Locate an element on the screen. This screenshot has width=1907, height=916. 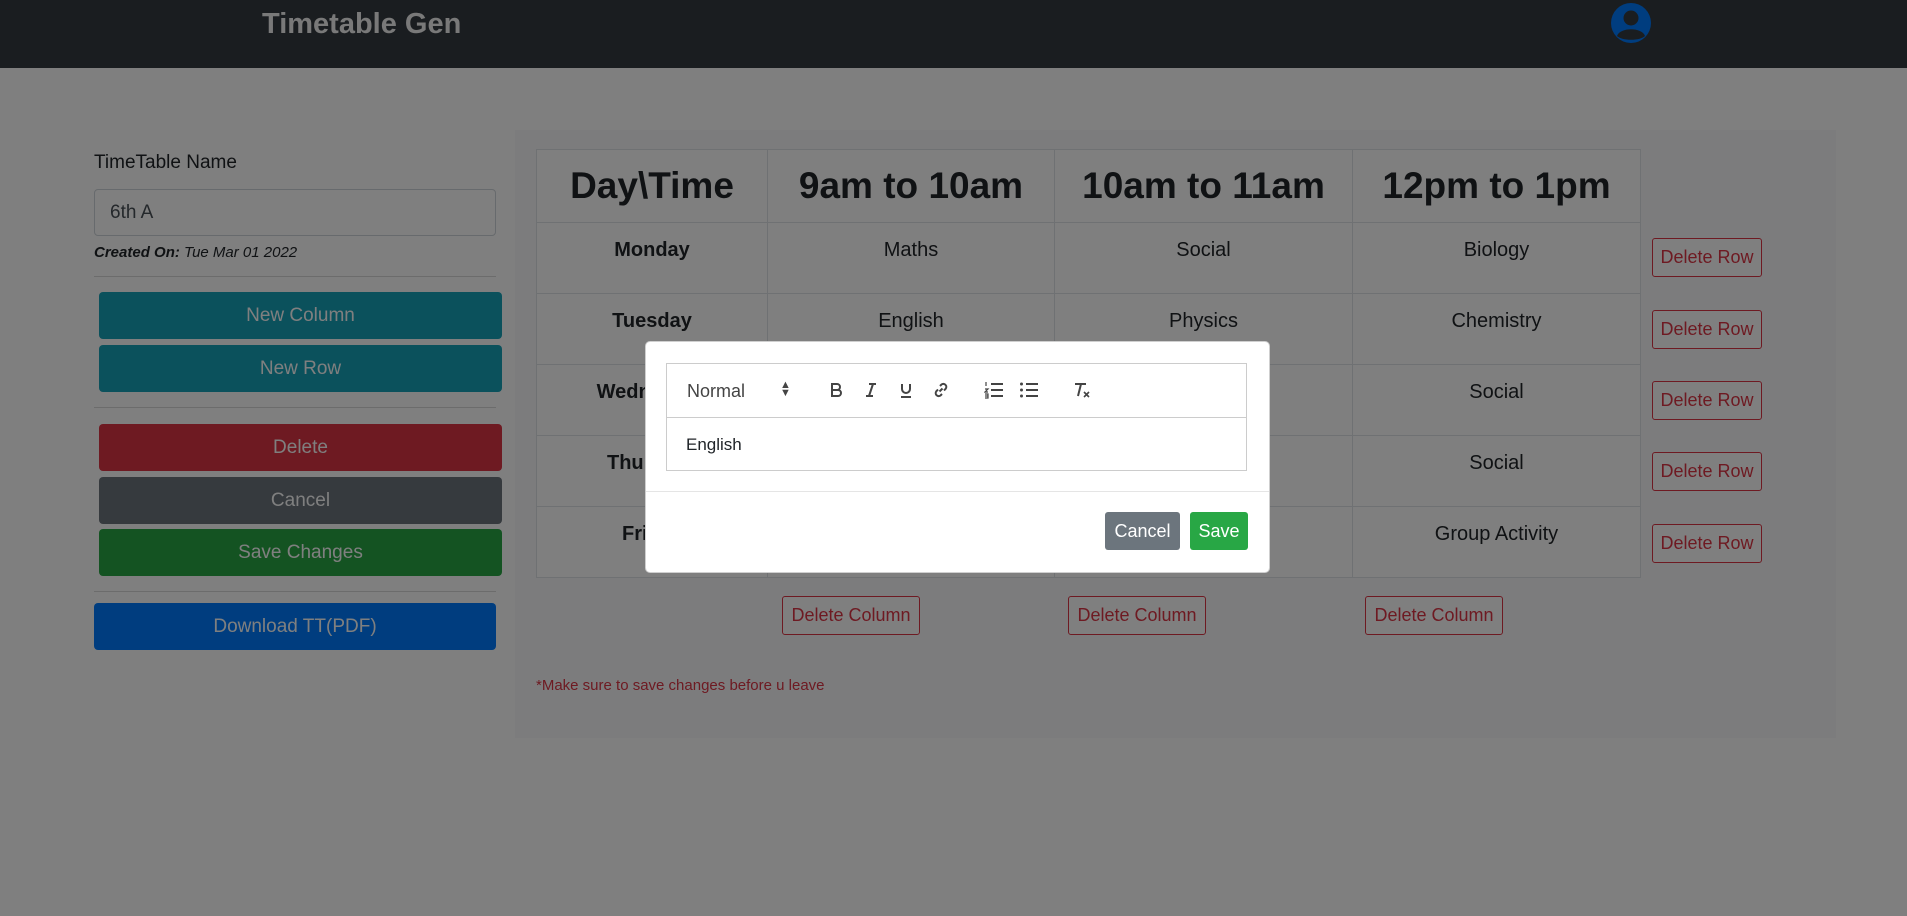
modal-save-button: Save is located at coordinates (1219, 531).